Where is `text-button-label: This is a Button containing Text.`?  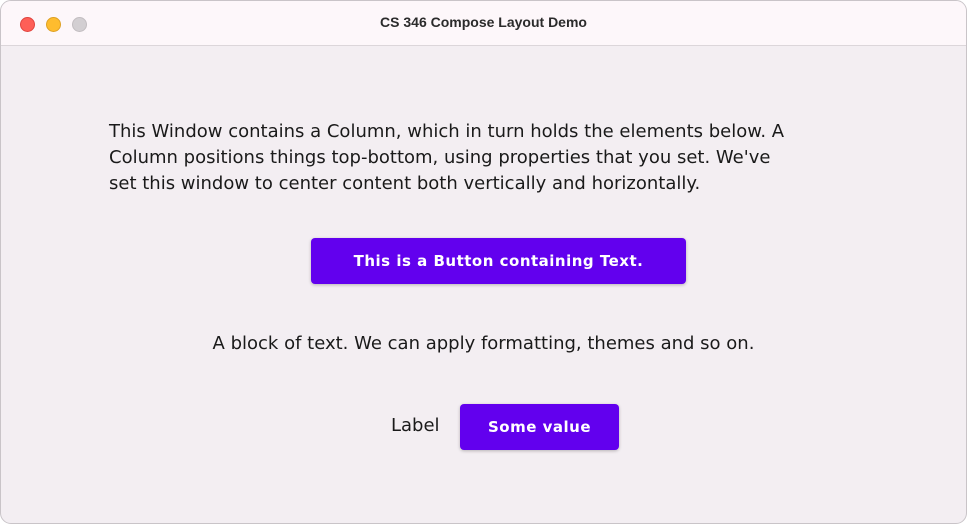
text-button-label: This is a Button containing Text. is located at coordinates (498, 261).